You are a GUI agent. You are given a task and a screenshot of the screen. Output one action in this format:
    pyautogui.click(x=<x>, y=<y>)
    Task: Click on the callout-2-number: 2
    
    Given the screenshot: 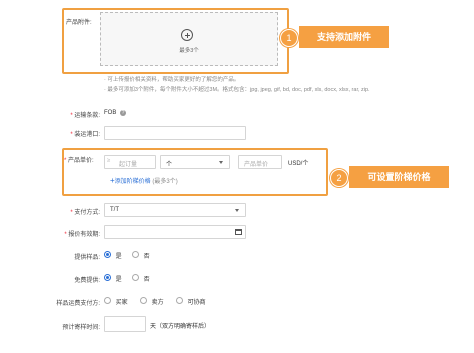 What is the action you would take?
    pyautogui.click(x=339, y=178)
    